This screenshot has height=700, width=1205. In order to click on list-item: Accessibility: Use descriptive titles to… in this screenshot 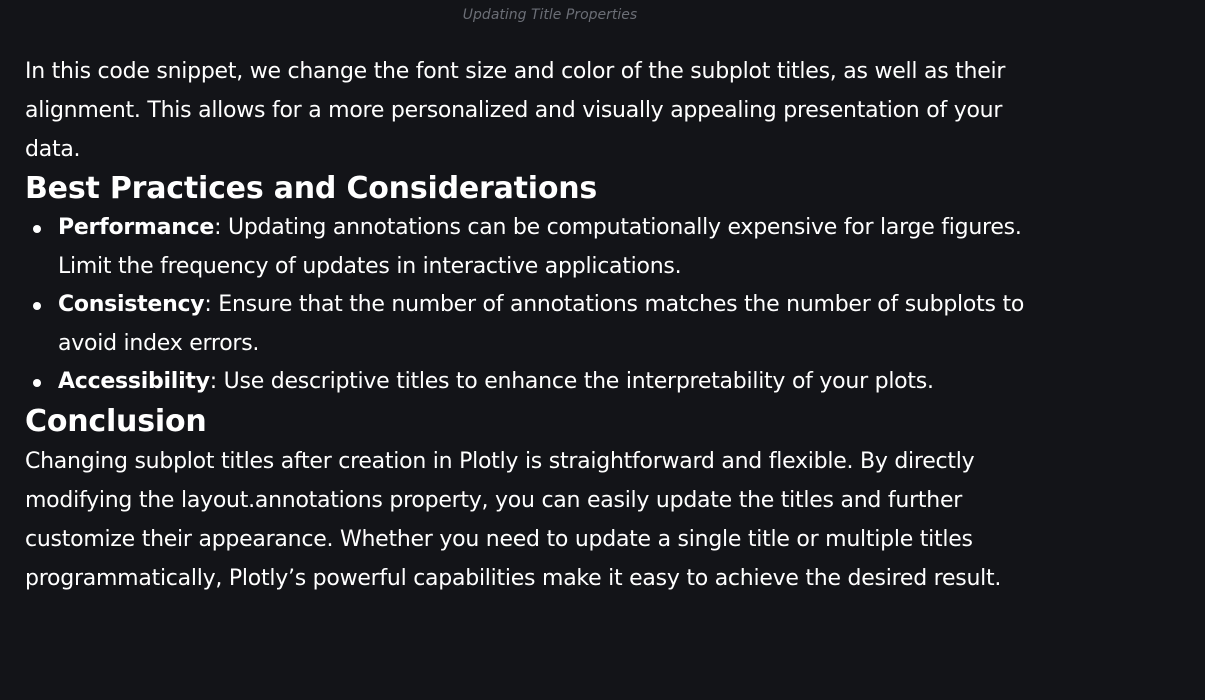, I will do `click(540, 382)`.